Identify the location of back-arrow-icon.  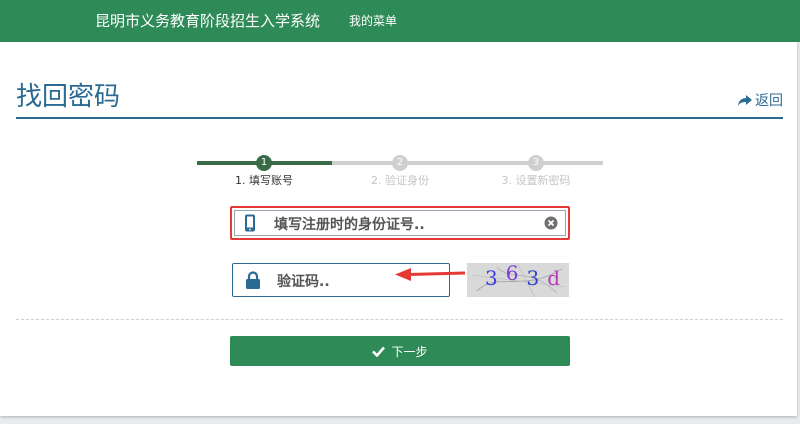
(745, 100).